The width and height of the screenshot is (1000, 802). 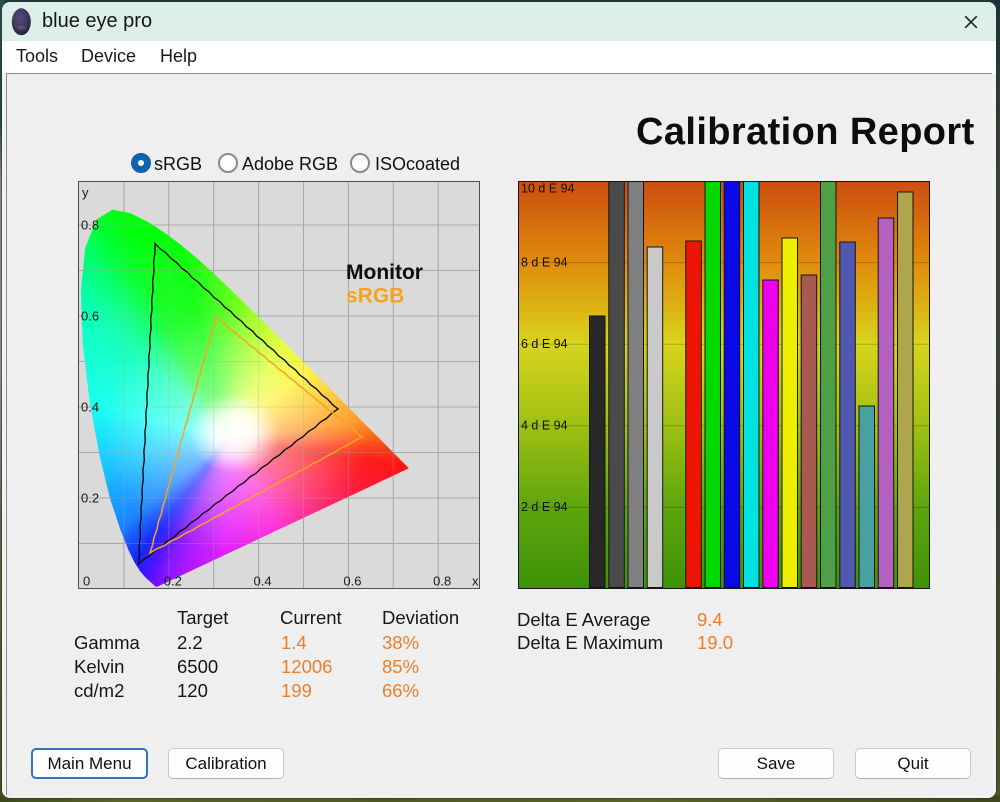 I want to click on svg-text: 2 d E 94, so click(x=544, y=507).